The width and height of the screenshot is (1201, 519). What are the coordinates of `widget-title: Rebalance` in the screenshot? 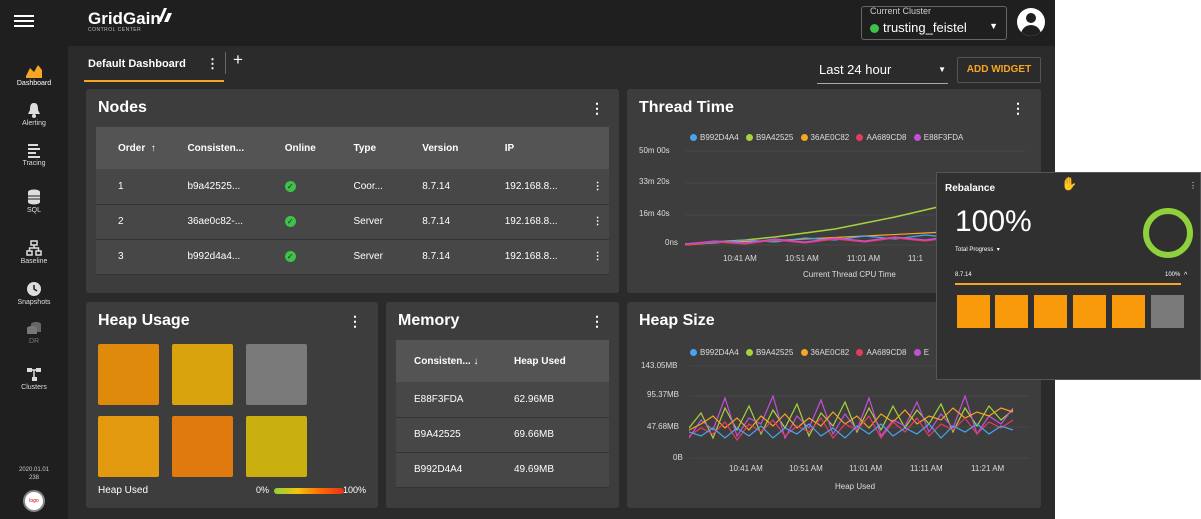 It's located at (970, 188).